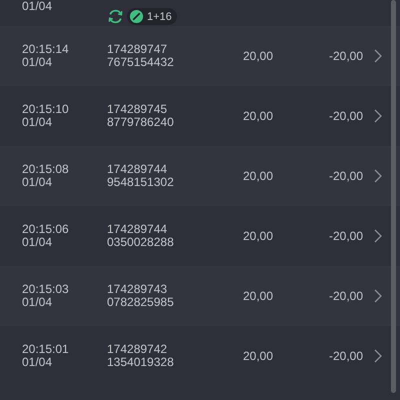 The height and width of the screenshot is (400, 400). I want to click on row-time: 20:15:14, so click(46, 49).